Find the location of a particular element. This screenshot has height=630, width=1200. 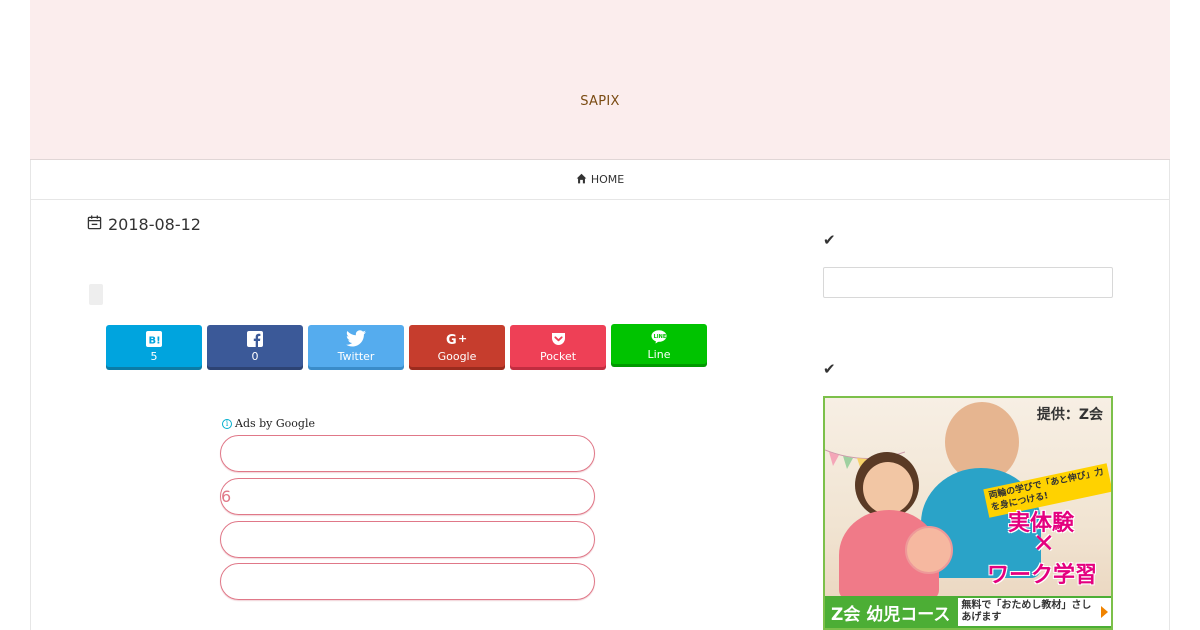

line-label: Line is located at coordinates (659, 354).